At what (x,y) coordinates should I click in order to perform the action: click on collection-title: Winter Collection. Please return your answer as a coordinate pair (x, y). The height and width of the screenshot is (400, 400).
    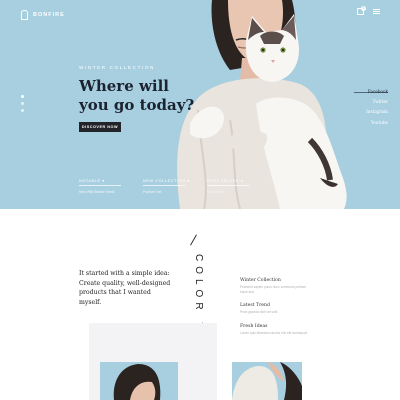
    Looking at the image, I should click on (260, 280).